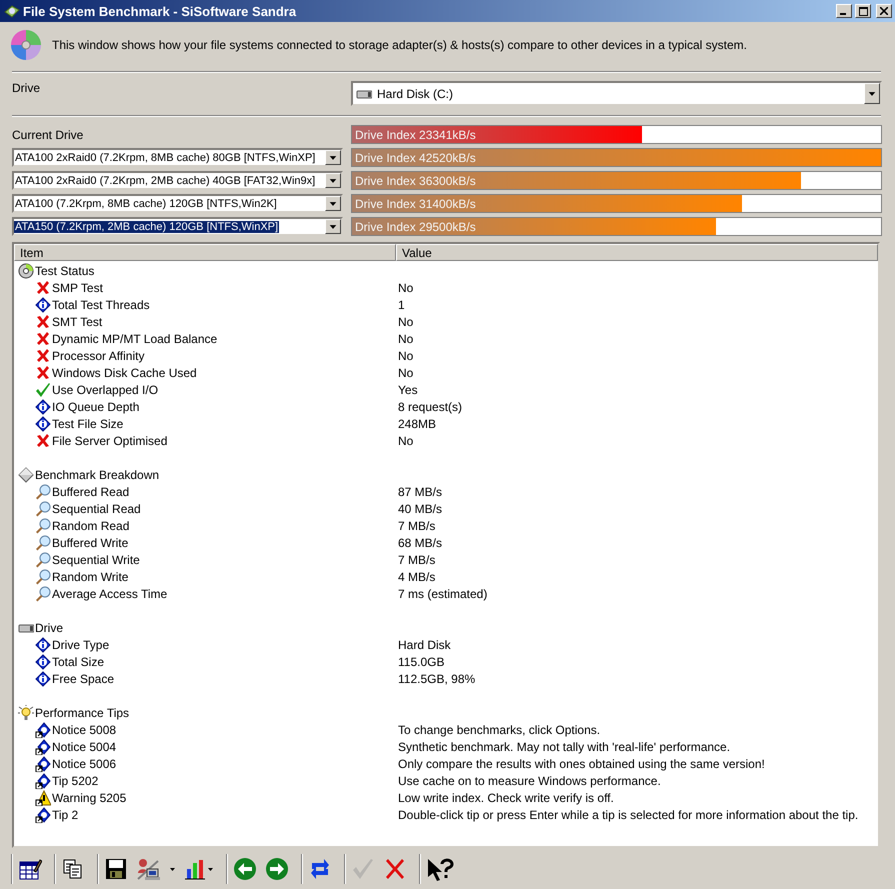 Image resolution: width=895 pixels, height=889 pixels. Describe the element at coordinates (43, 798) in the screenshot. I see `warning-icon` at that location.